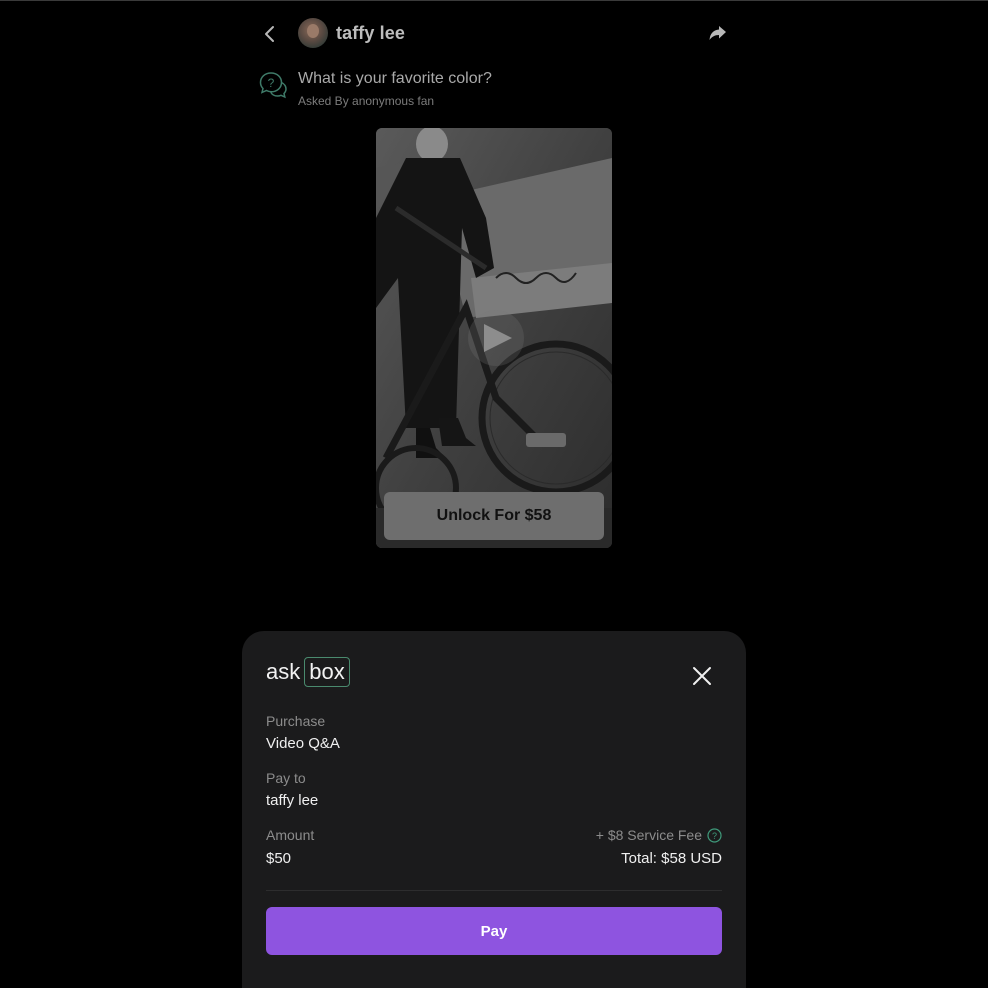 The width and height of the screenshot is (988, 988). Describe the element at coordinates (292, 800) in the screenshot. I see `pay-to-value: taffy lee` at that location.